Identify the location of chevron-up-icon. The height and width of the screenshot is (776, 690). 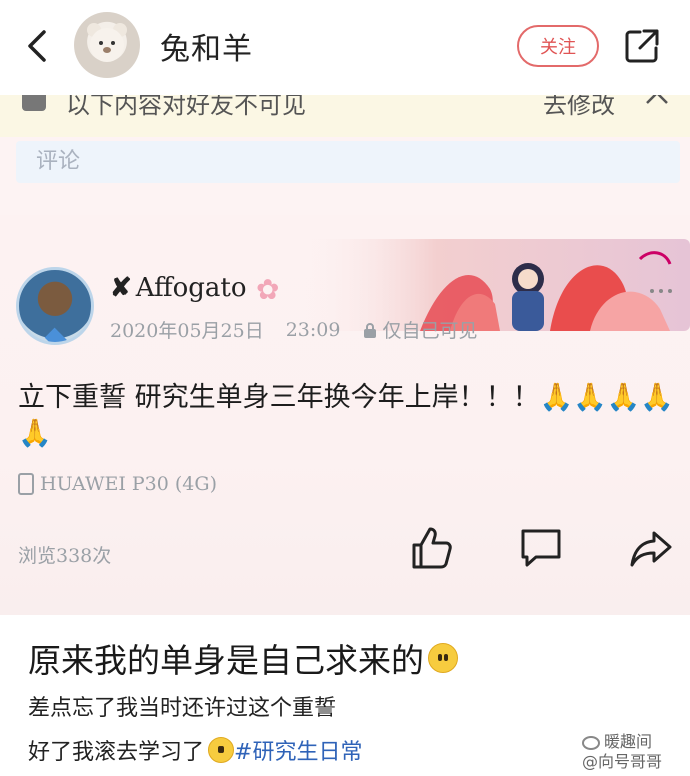
(657, 103).